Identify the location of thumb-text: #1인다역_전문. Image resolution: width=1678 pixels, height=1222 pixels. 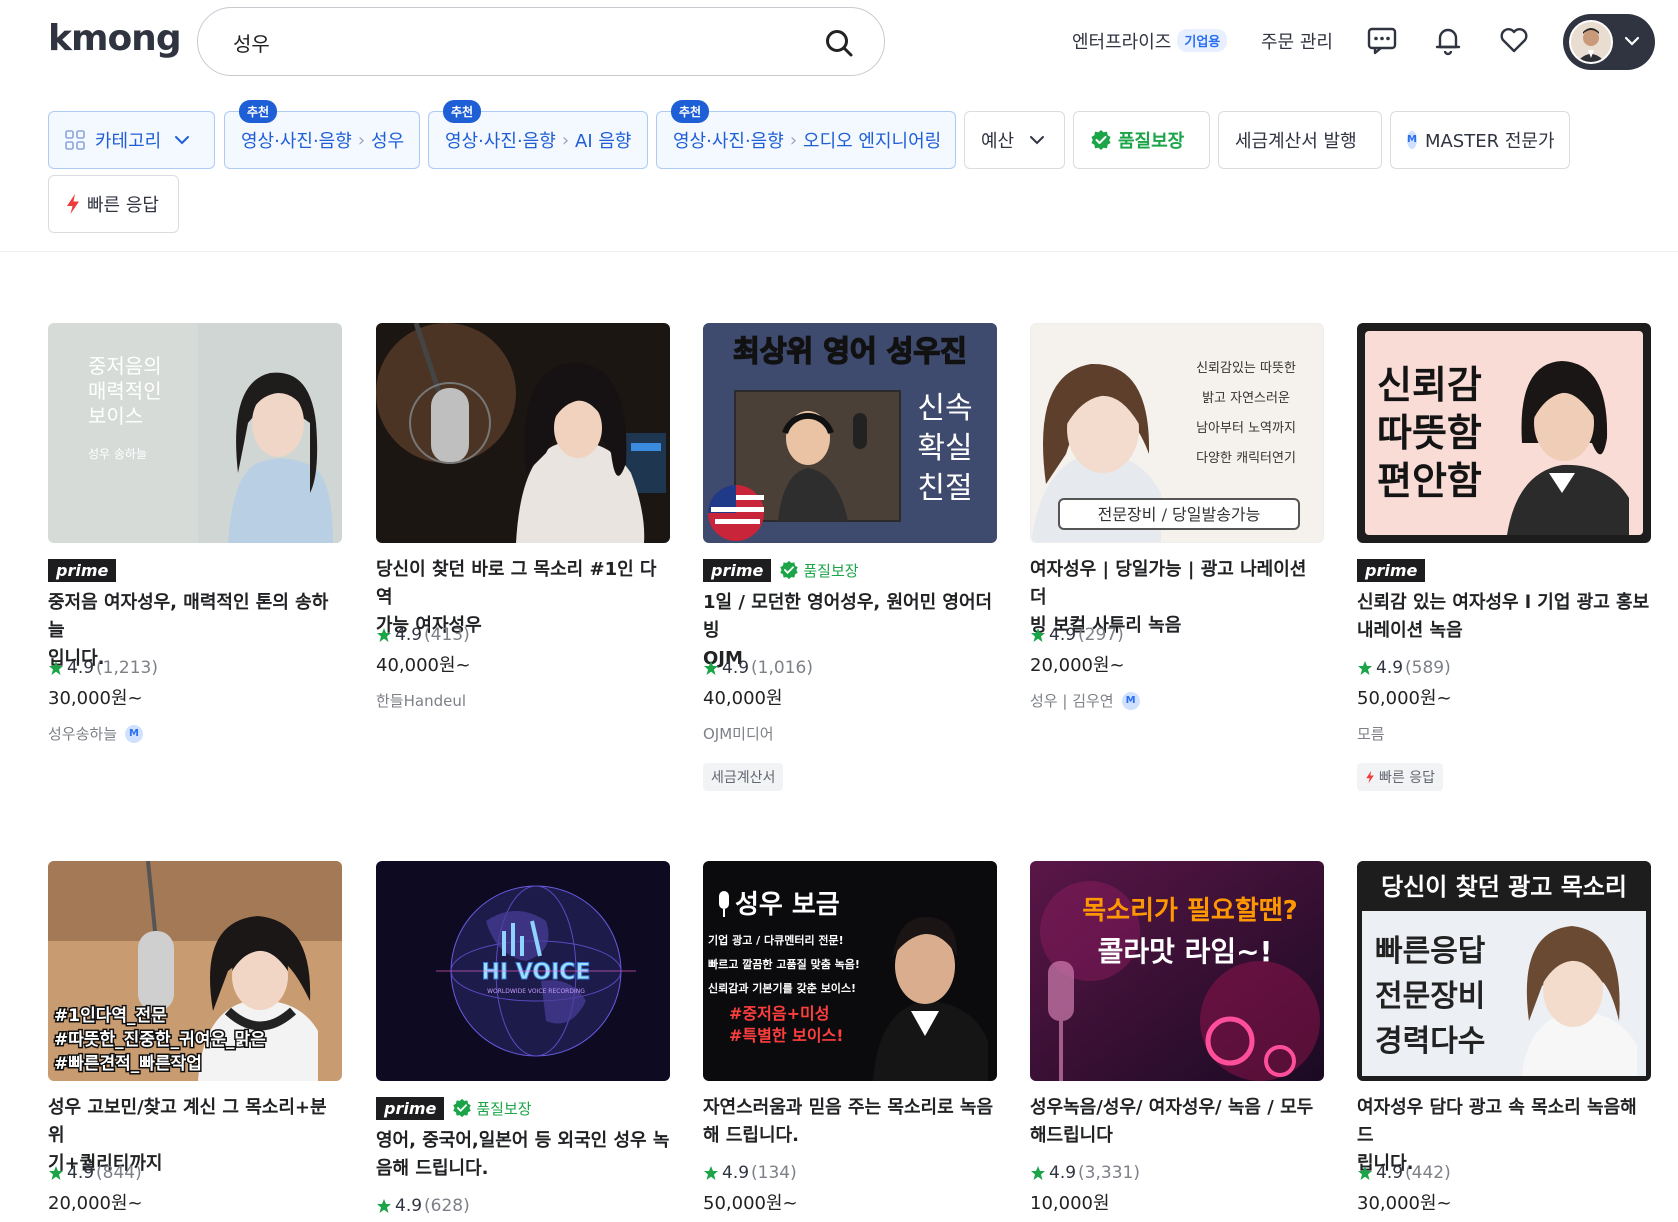
(110, 1016).